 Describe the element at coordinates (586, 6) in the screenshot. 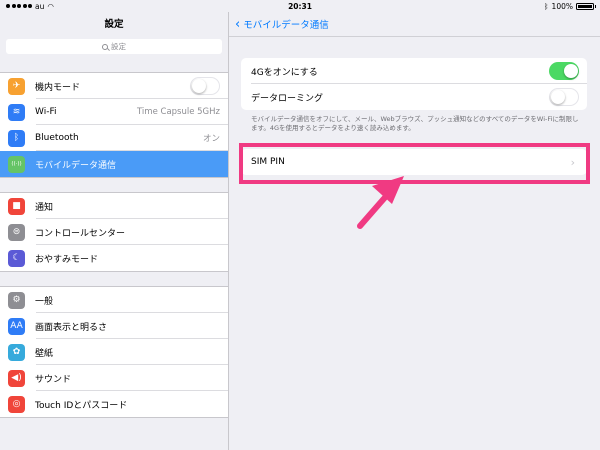

I see `battery-icon` at that location.